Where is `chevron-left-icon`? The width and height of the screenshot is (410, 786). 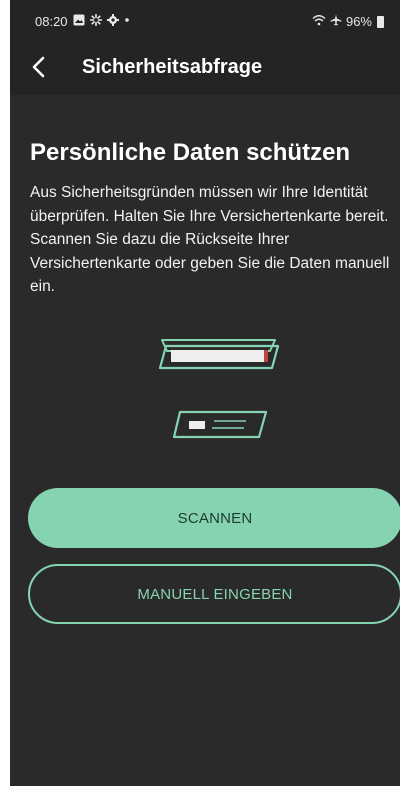
chevron-left-icon is located at coordinates (38, 67).